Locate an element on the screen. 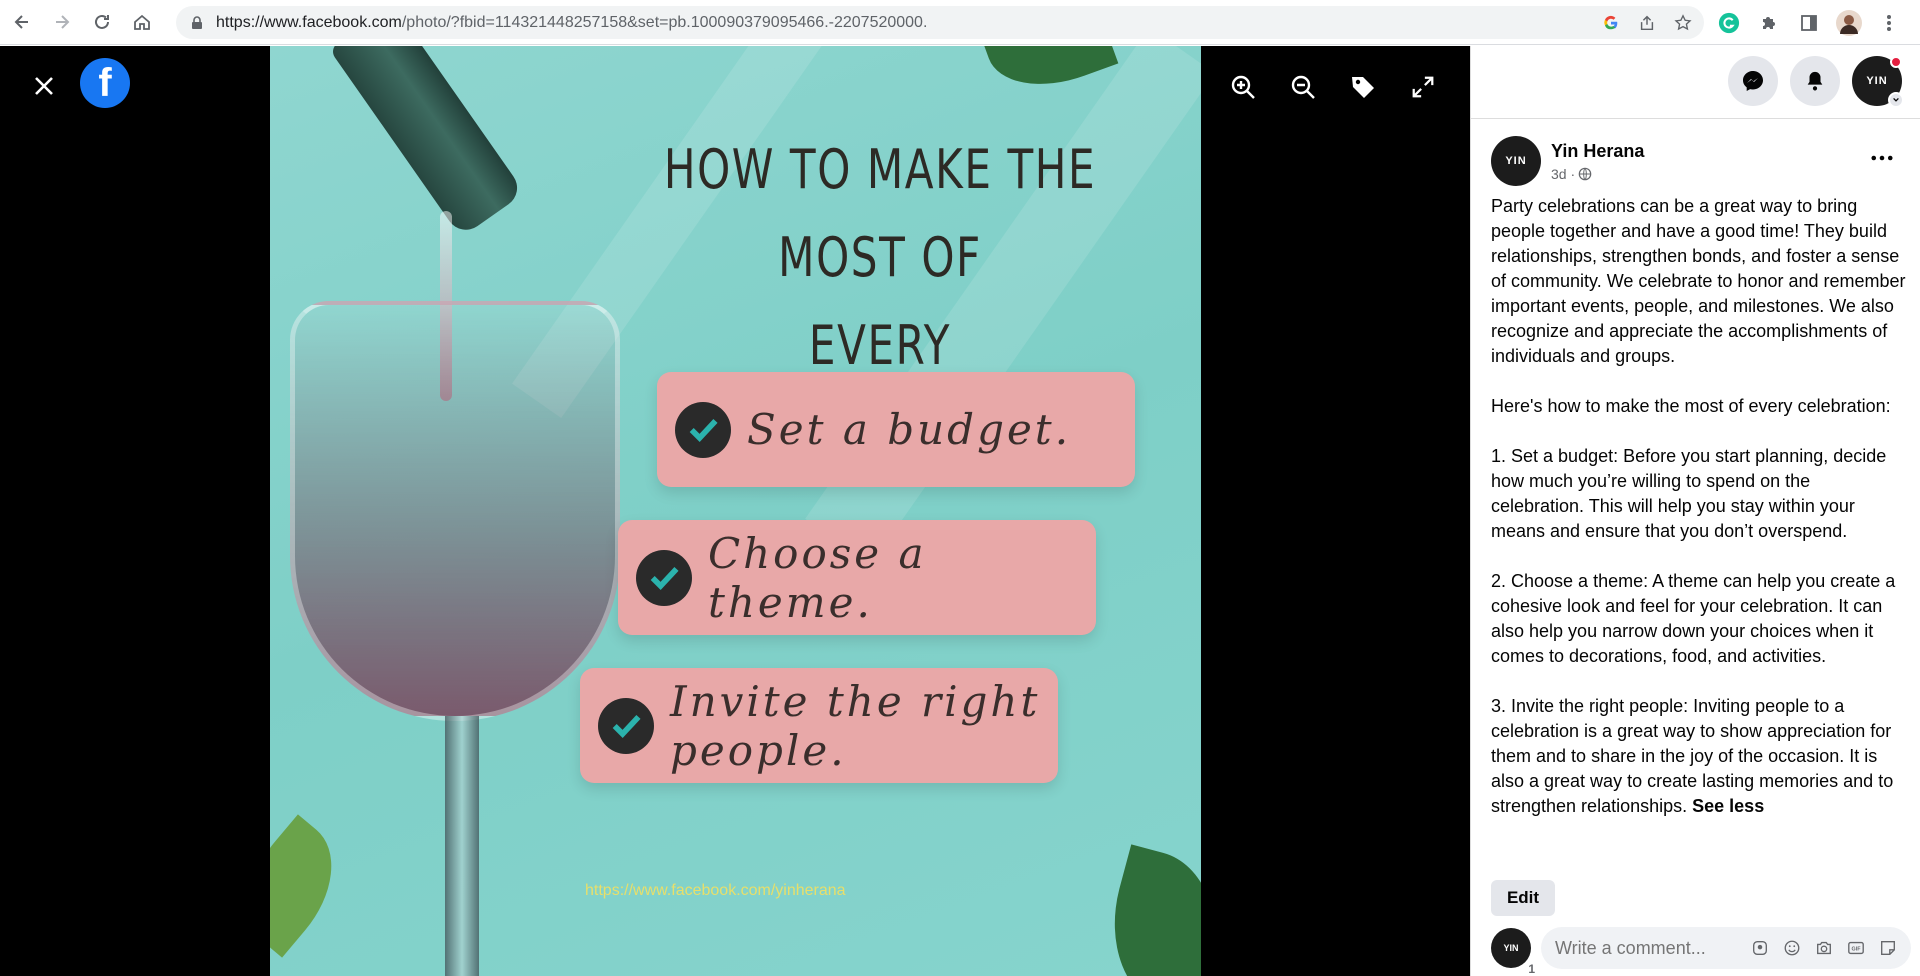  comment-input is located at coordinates (1650, 948).